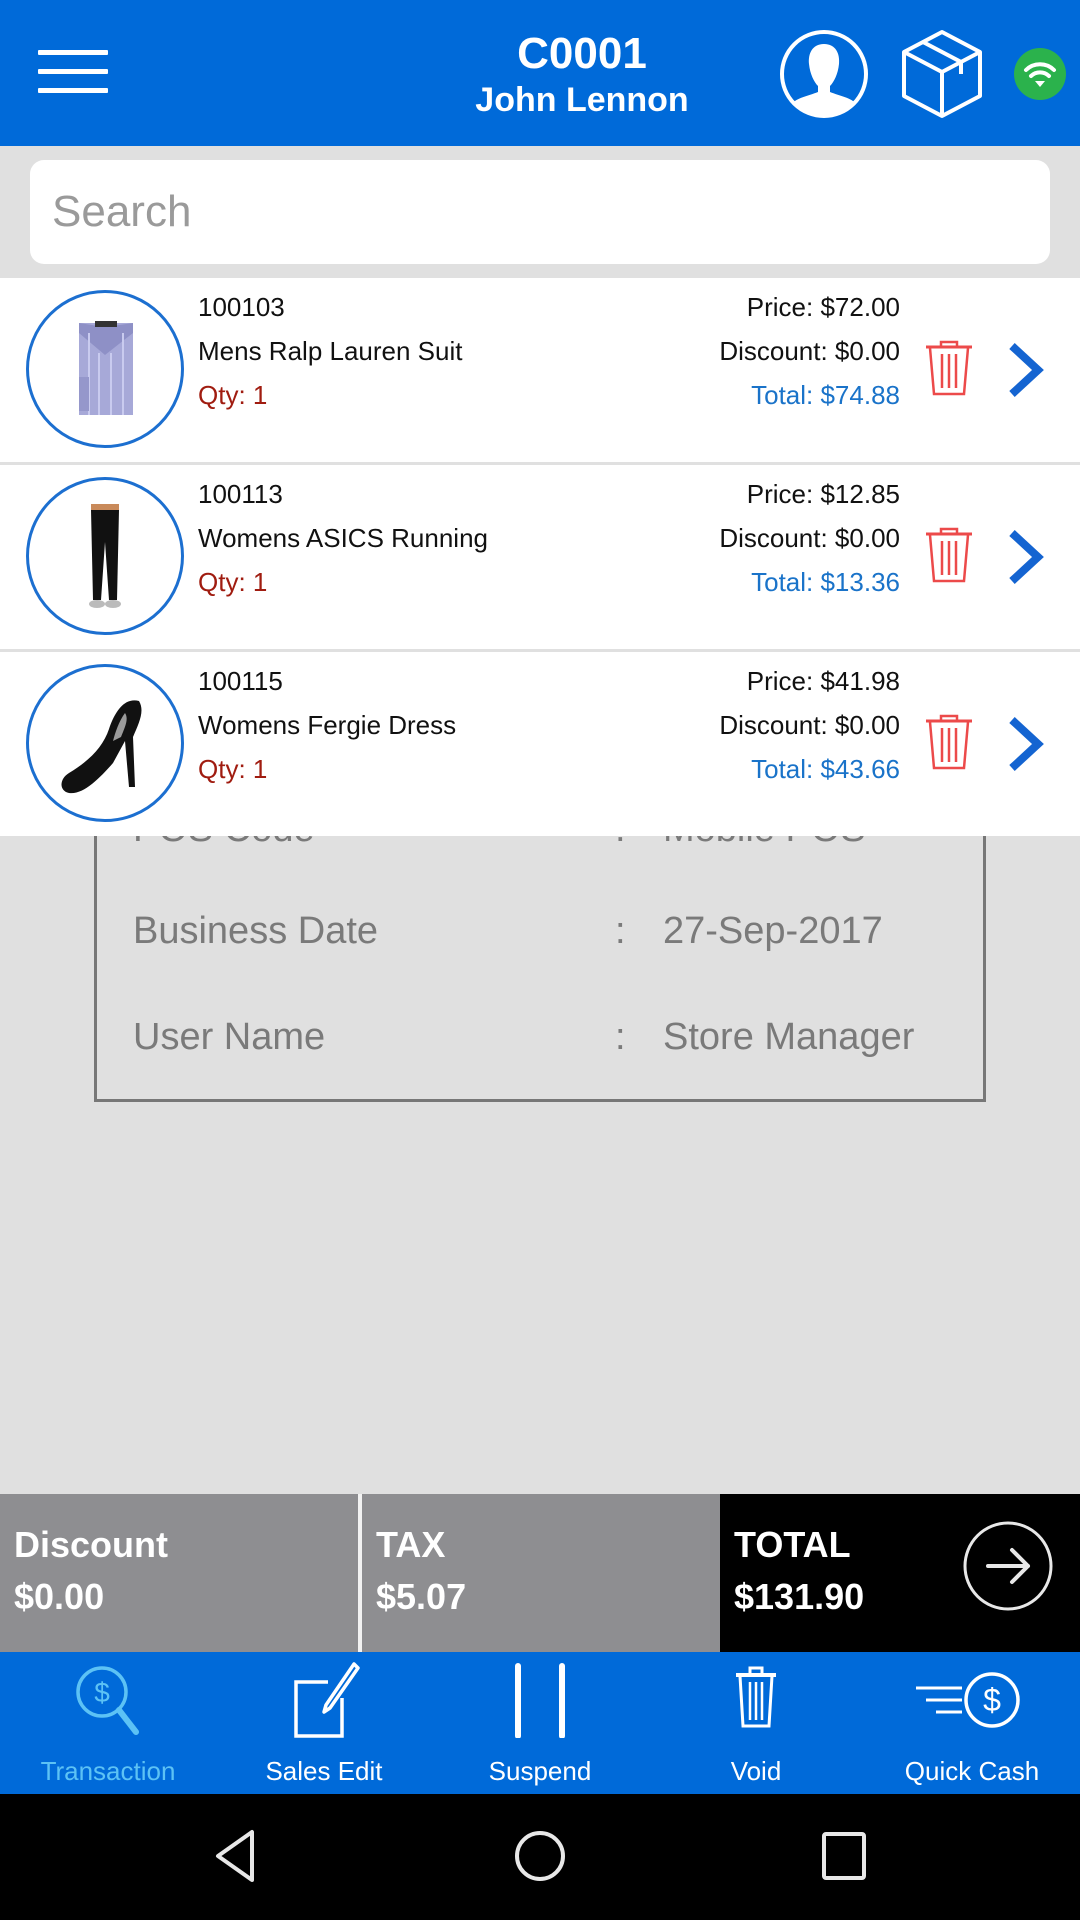 The height and width of the screenshot is (1920, 1080). I want to click on summary-total-label: TOTAL, so click(792, 1544).